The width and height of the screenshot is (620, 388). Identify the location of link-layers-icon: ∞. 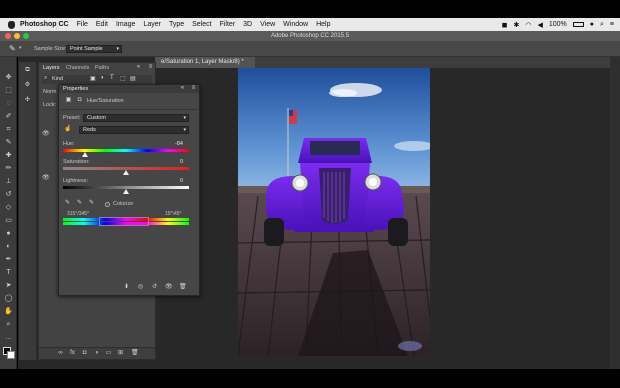
(60, 353).